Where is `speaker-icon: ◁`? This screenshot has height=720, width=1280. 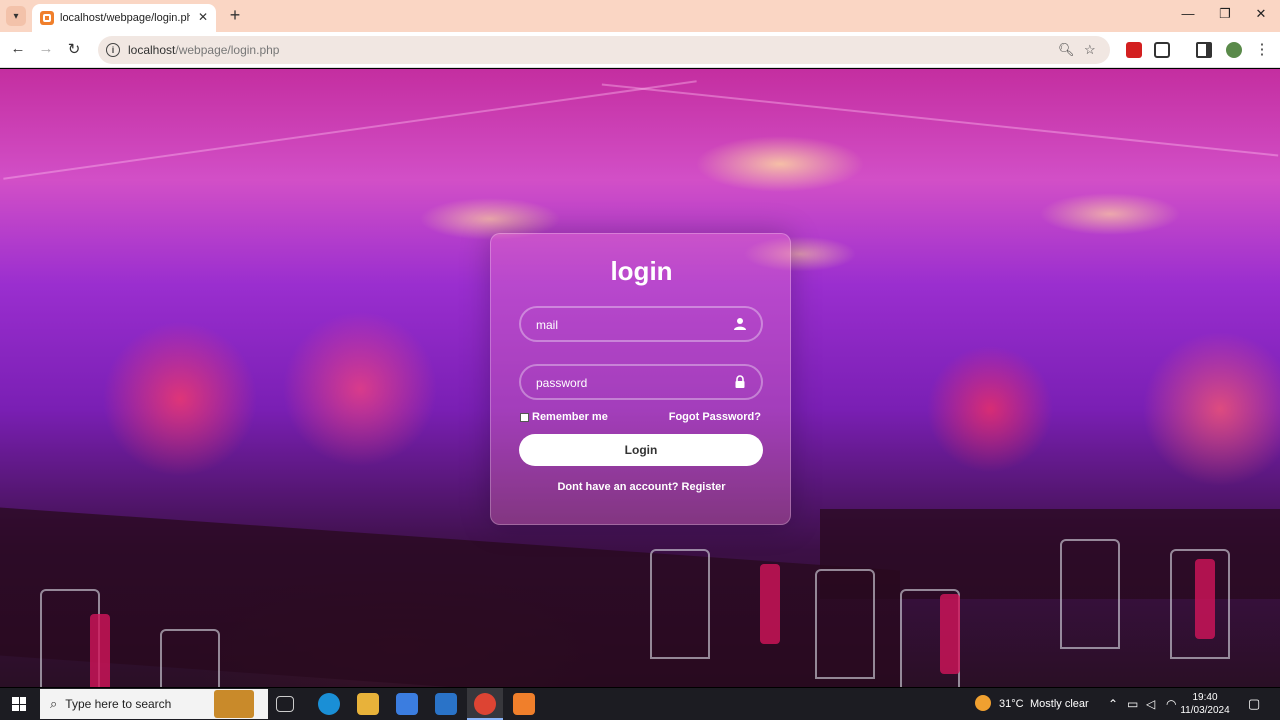
speaker-icon: ◁ is located at coordinates (1150, 704).